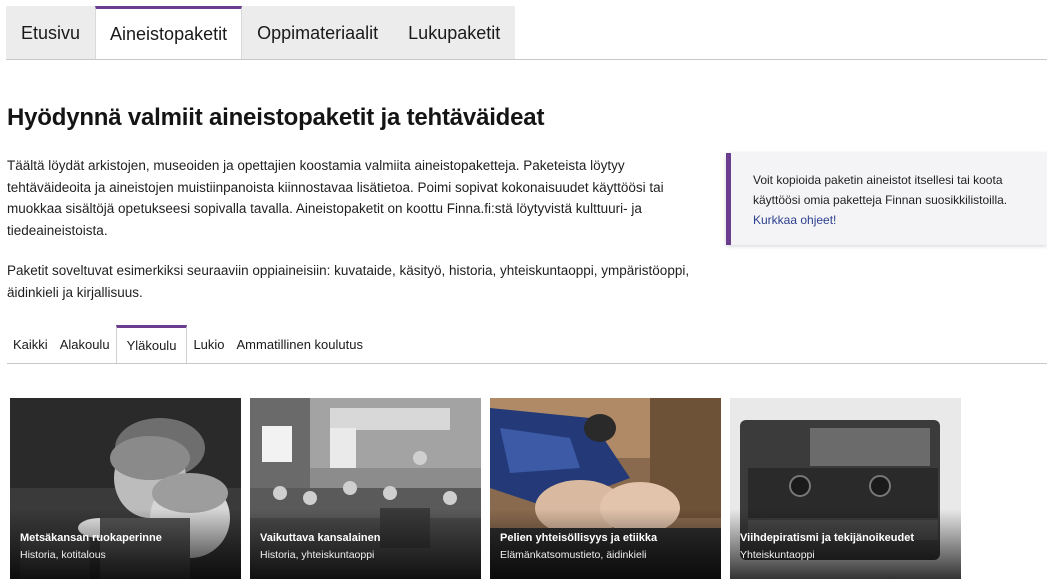  I want to click on tab-lukupaketit: Lukupaketit, so click(454, 32).